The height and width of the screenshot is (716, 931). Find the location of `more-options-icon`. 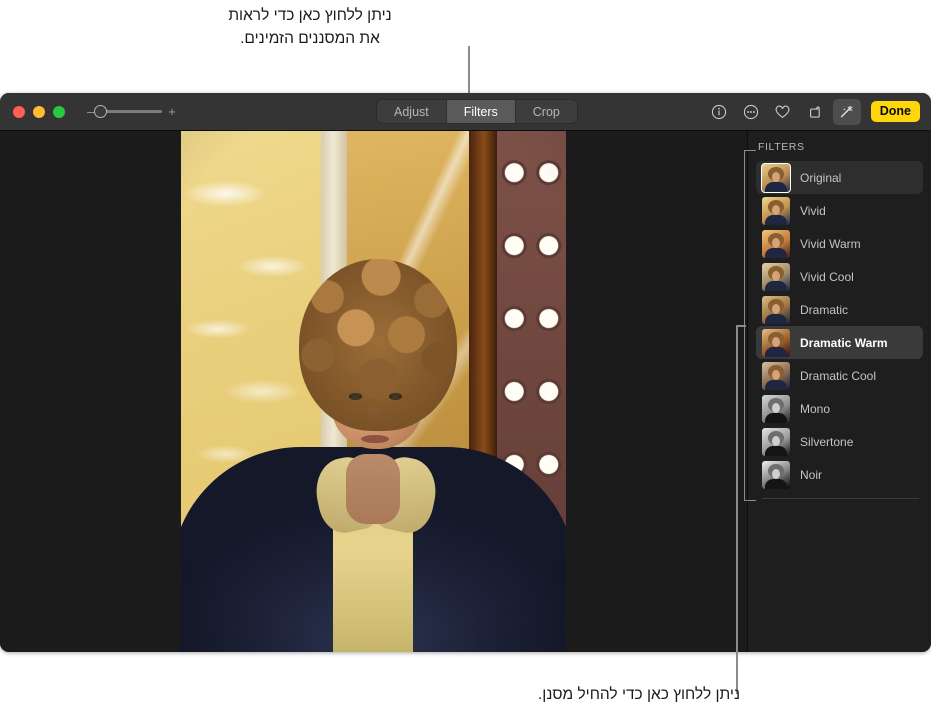

more-options-icon is located at coordinates (751, 112).